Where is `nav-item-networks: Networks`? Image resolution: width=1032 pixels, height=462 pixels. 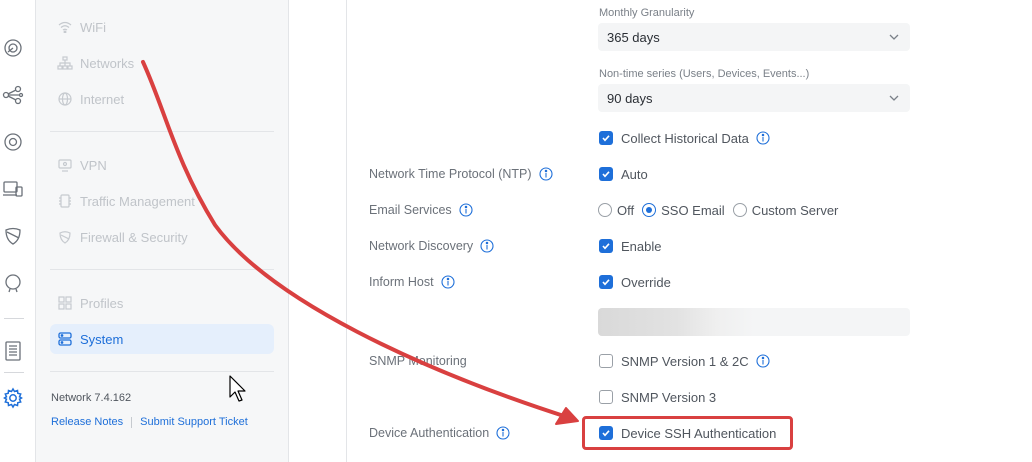
nav-item-networks: Networks is located at coordinates (162, 63).